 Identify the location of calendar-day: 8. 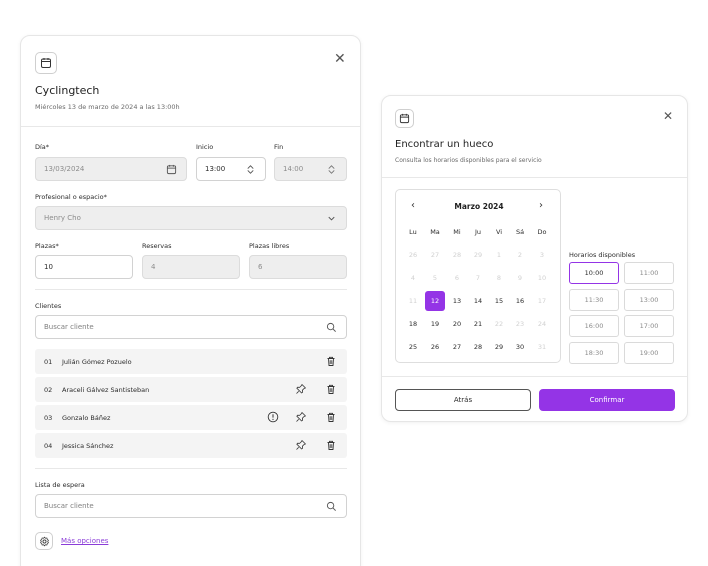
(499, 278).